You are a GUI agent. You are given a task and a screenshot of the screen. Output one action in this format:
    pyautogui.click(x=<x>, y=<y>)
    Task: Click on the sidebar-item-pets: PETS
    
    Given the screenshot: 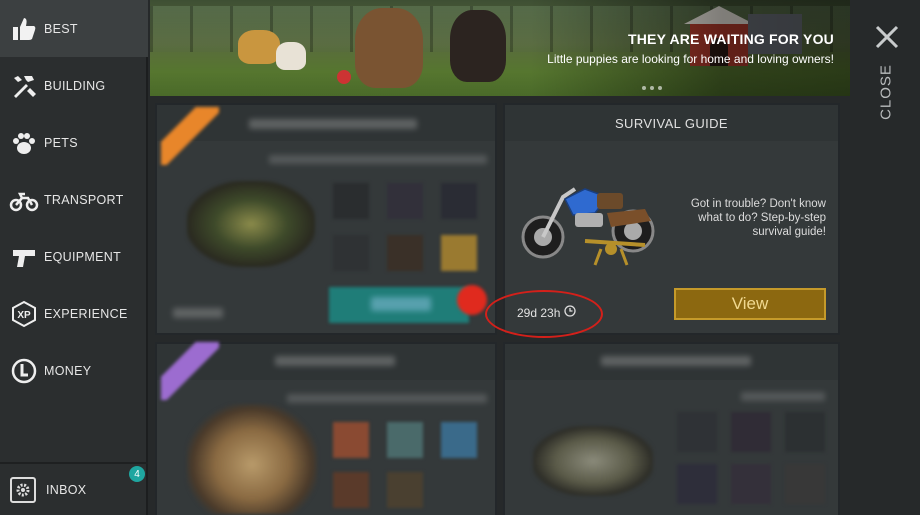 What is the action you would take?
    pyautogui.click(x=74, y=142)
    